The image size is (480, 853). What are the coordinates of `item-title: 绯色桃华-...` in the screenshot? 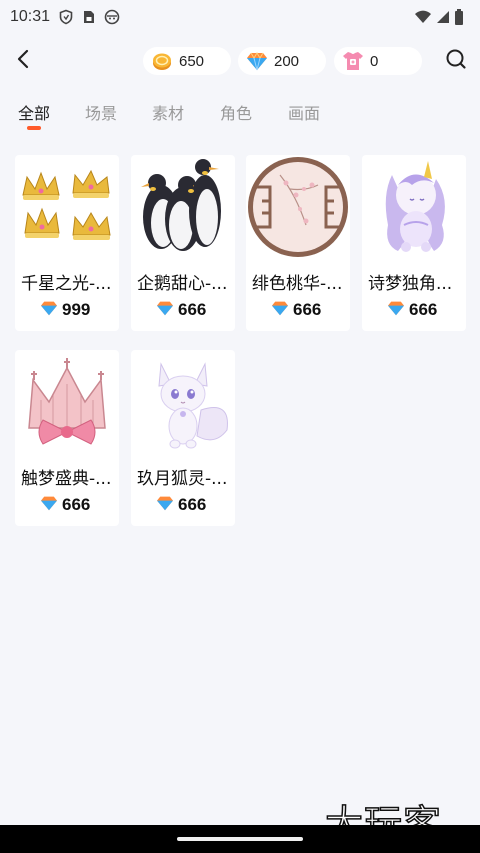 It's located at (297, 284).